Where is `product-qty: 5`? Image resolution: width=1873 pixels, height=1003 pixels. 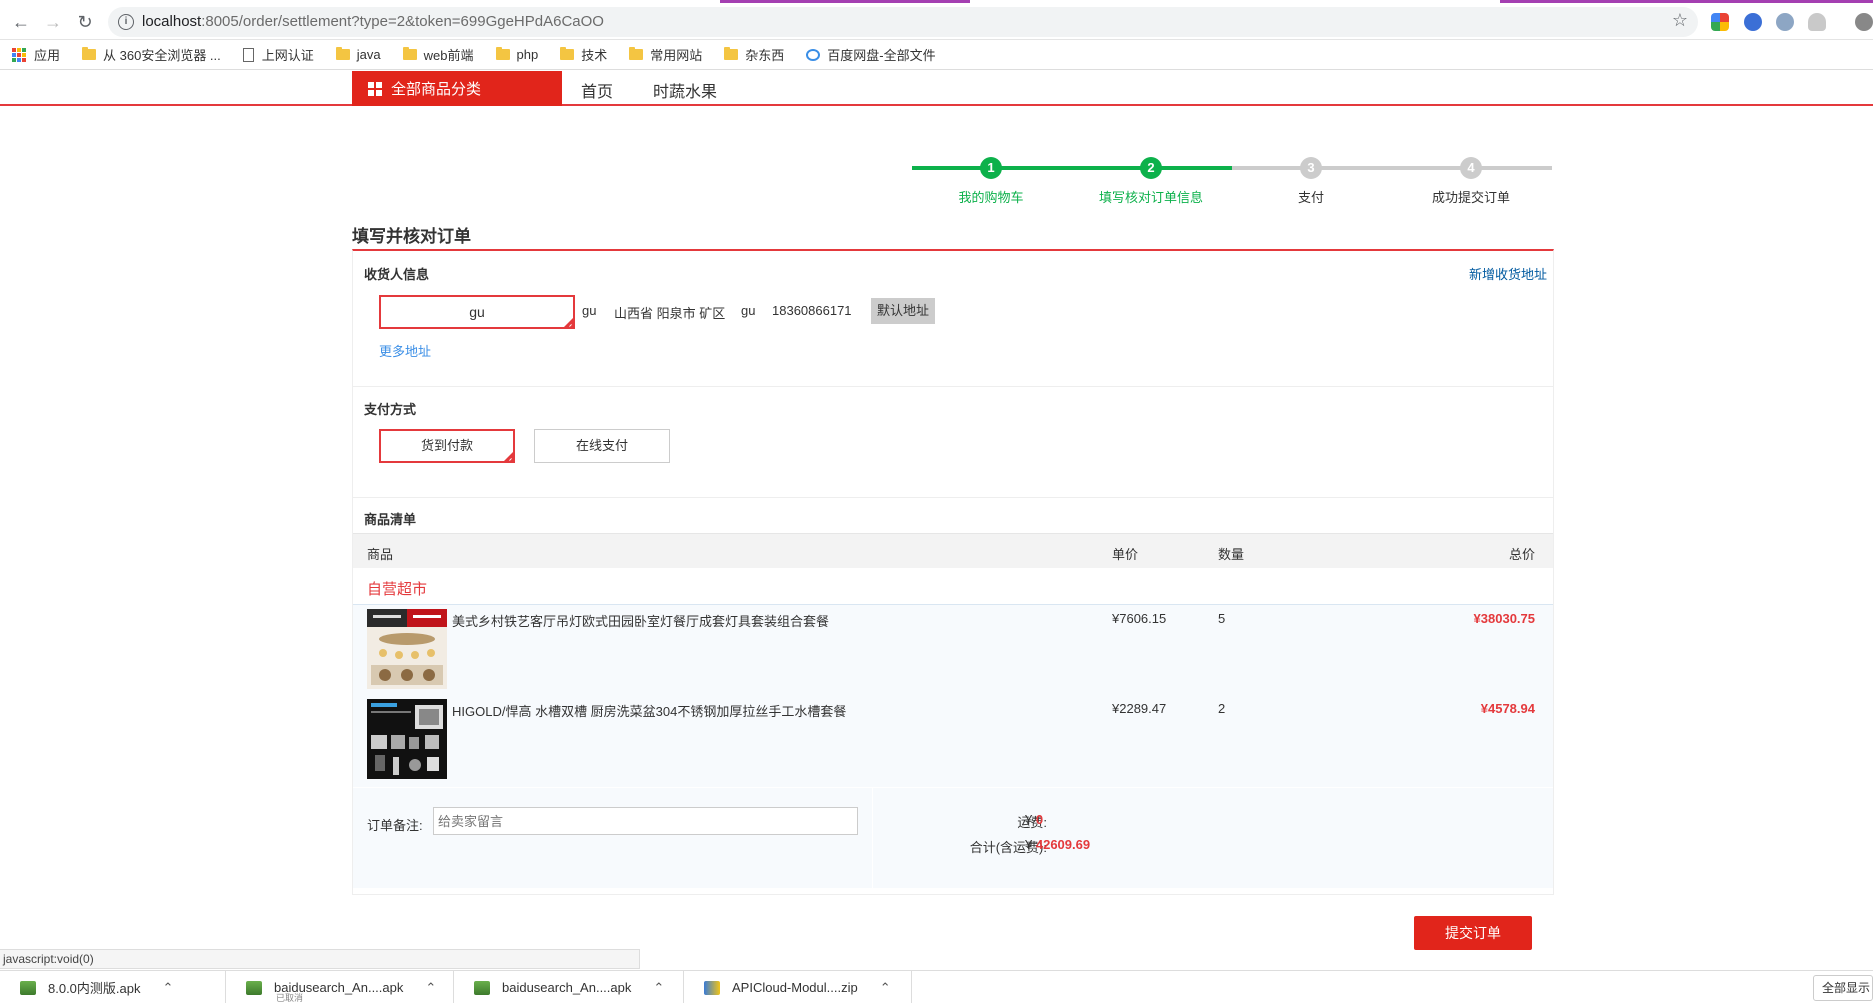 product-qty: 5 is located at coordinates (1222, 618).